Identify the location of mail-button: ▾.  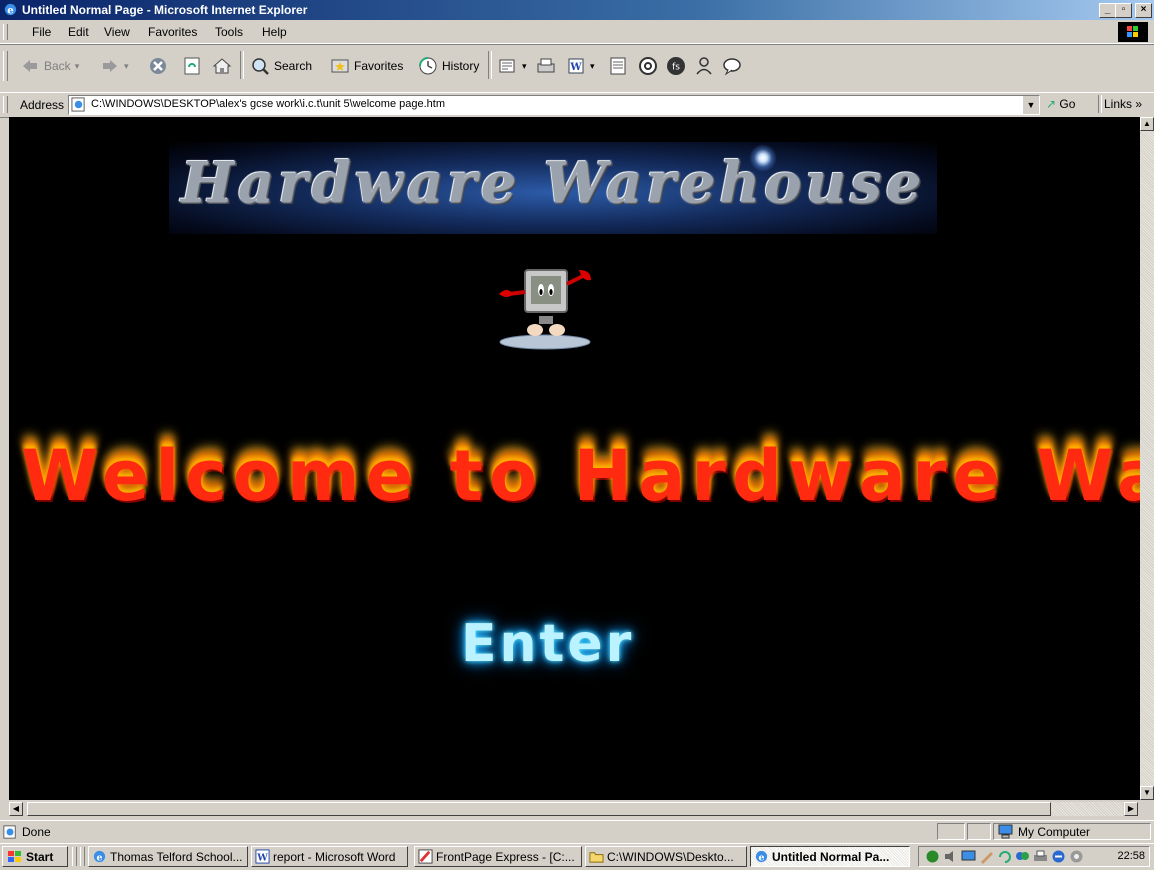
(512, 66).